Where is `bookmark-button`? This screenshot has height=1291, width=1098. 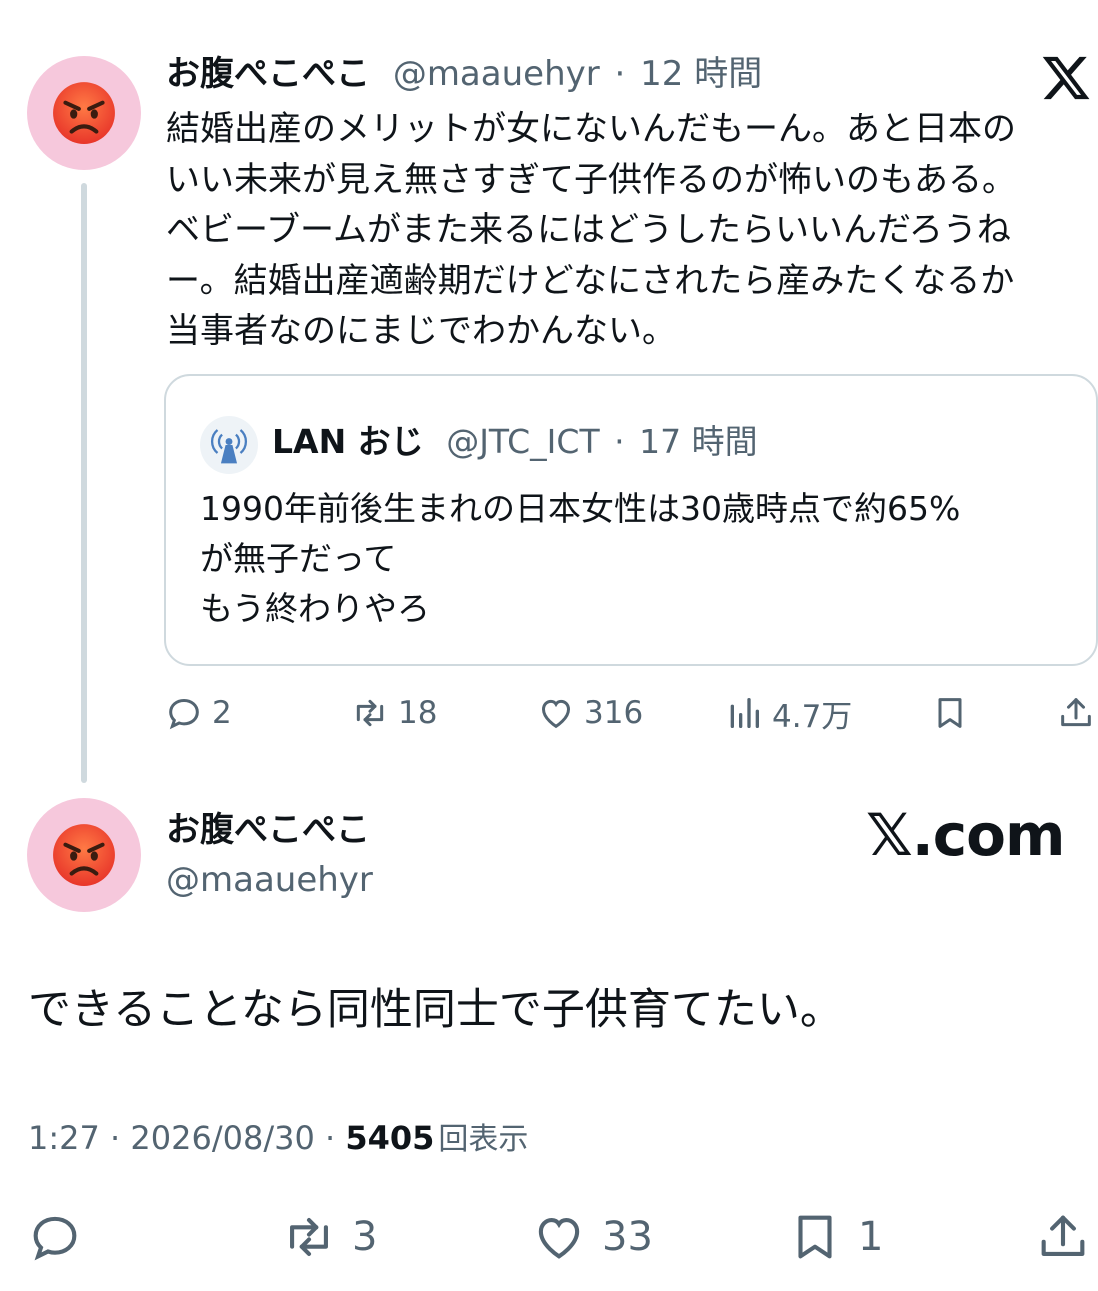 bookmark-button is located at coordinates (950, 713).